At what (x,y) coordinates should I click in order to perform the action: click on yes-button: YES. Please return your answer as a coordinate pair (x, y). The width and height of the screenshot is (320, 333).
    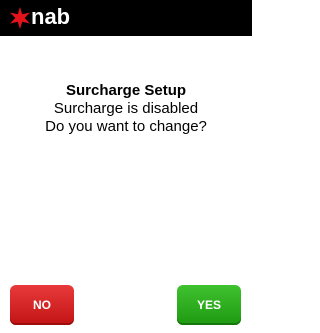
    Looking at the image, I should click on (209, 305).